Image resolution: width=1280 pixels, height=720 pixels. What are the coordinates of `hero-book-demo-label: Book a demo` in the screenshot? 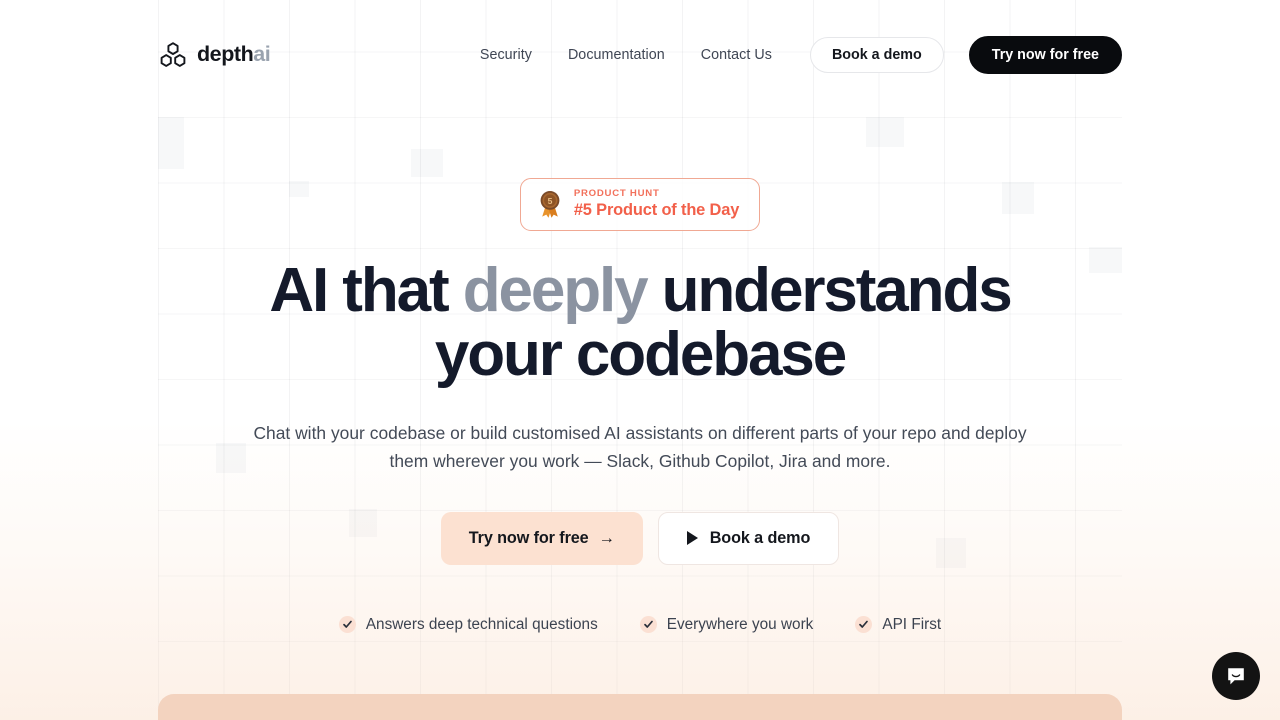 It's located at (760, 537).